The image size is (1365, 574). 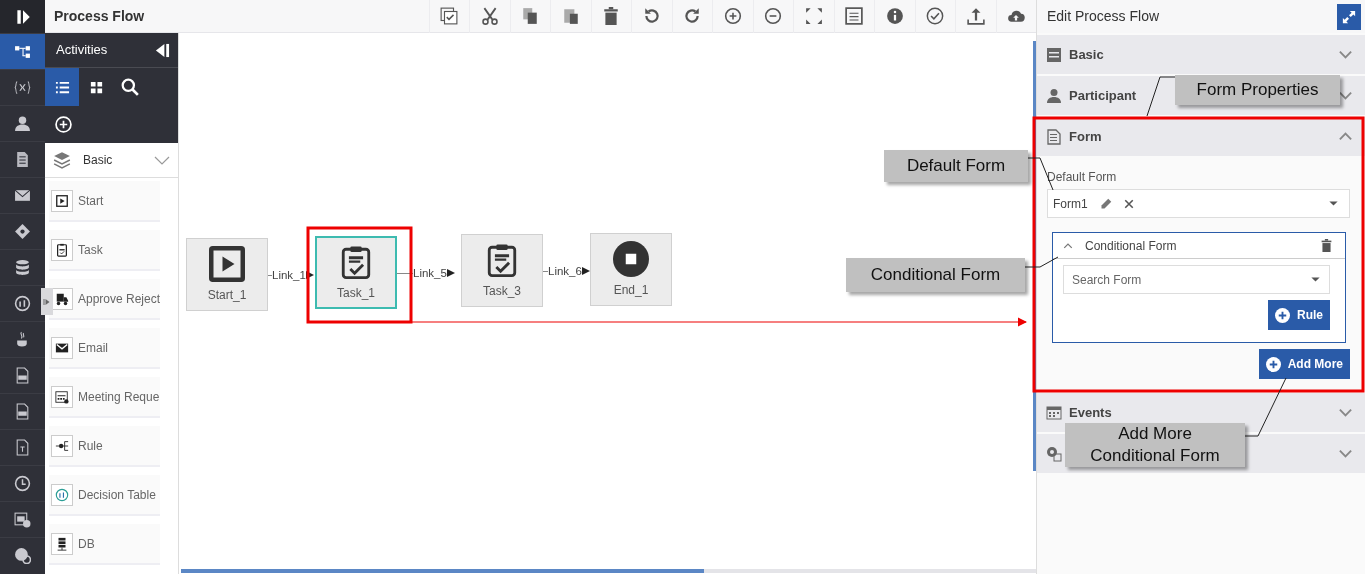 What do you see at coordinates (86, 544) in the screenshot?
I see `activity-label: DB` at bounding box center [86, 544].